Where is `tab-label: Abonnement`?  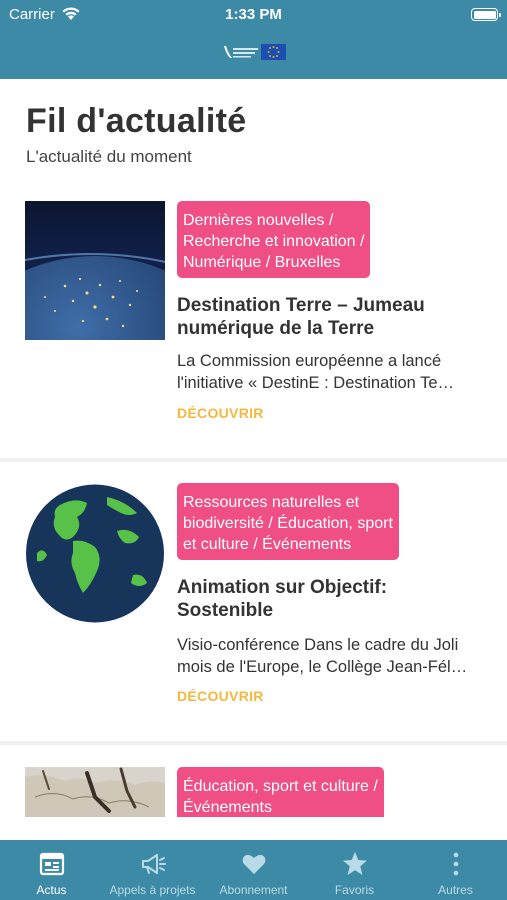 tab-label: Abonnement is located at coordinates (253, 890).